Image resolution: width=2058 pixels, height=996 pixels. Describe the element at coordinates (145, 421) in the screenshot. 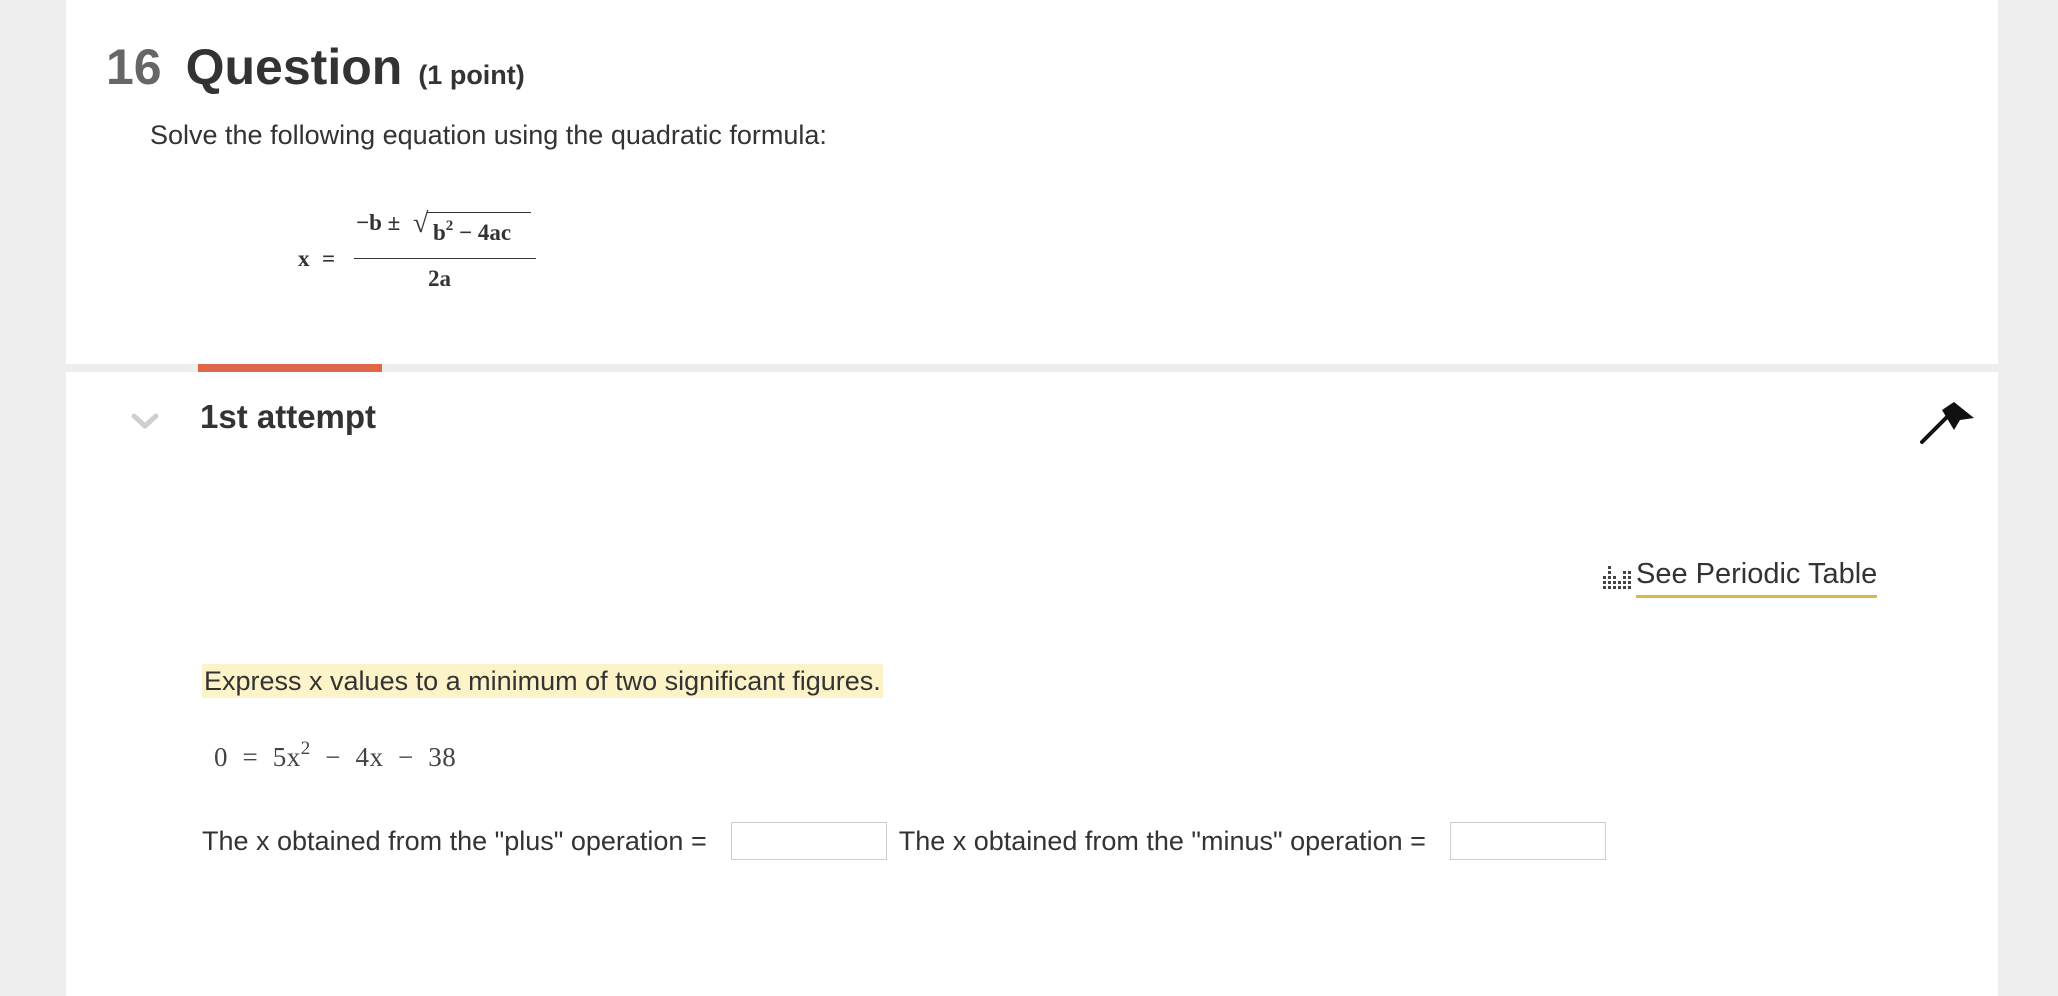

I see `chevron-down-icon` at that location.